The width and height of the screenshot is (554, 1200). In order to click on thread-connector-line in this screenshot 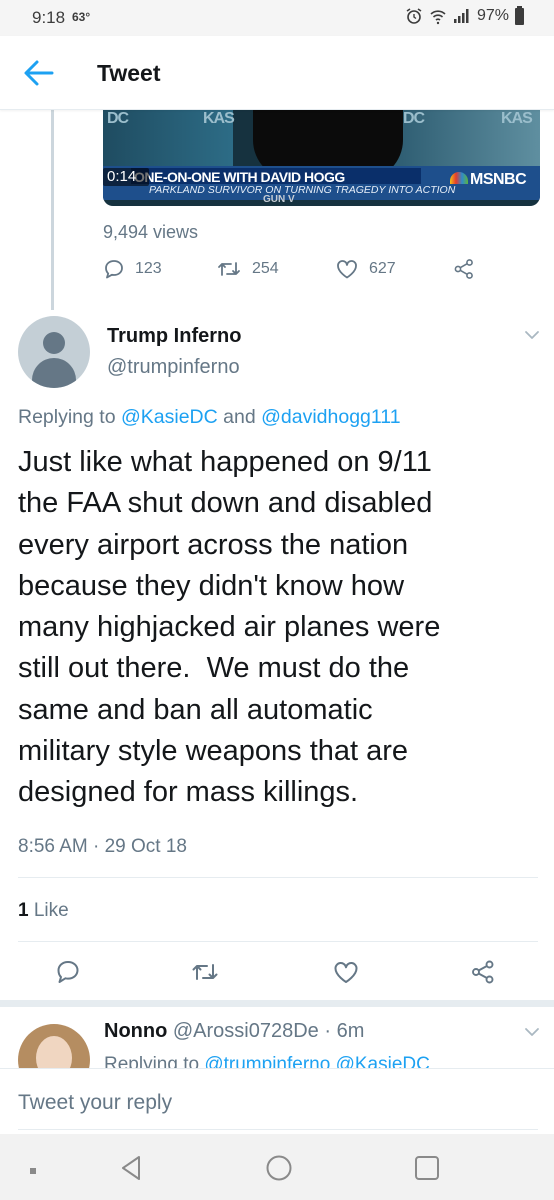, I will do `click(52, 210)`.